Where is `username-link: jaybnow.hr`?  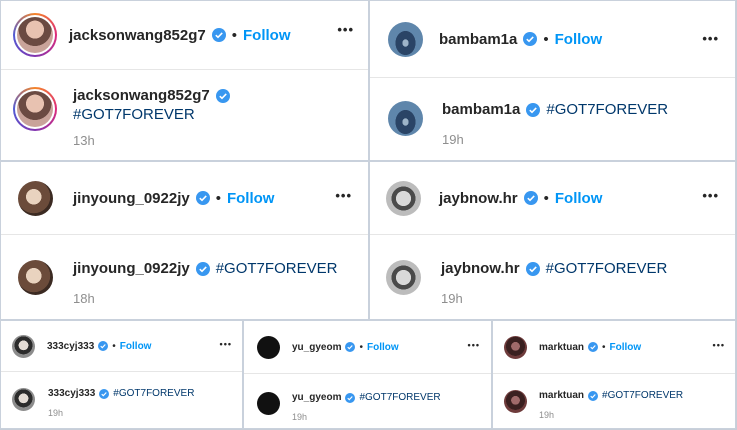 username-link: jaybnow.hr is located at coordinates (478, 198).